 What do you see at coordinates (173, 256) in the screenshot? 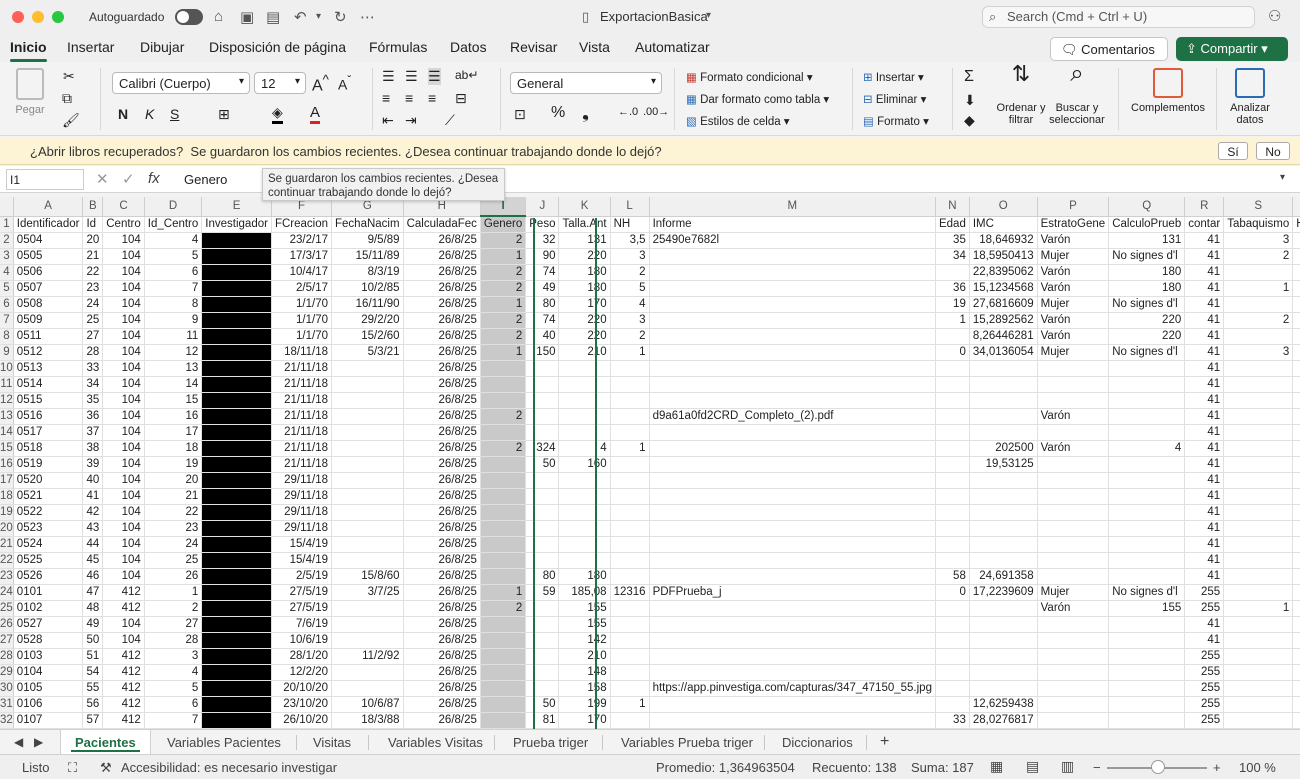
I see `cell: 5` at bounding box center [173, 256].